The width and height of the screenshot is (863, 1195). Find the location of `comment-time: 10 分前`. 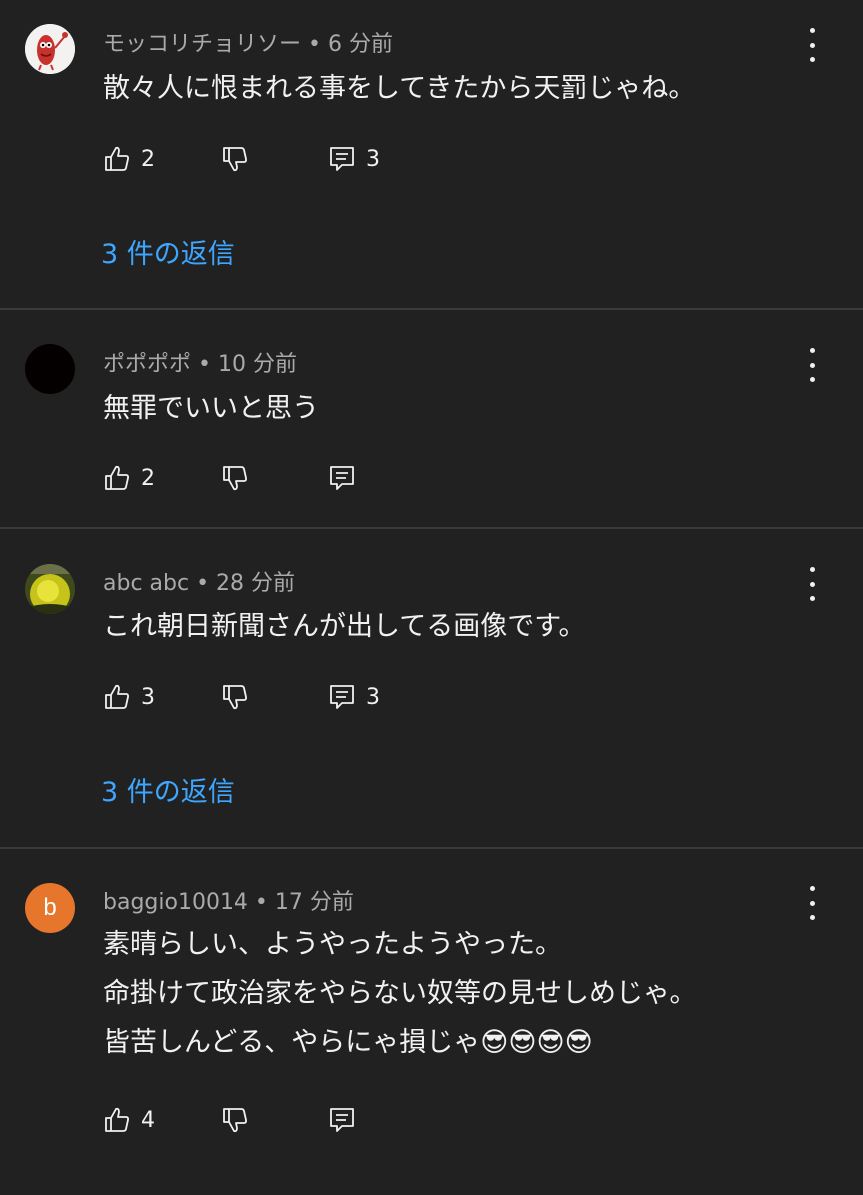

comment-time: 10 分前 is located at coordinates (257, 364).